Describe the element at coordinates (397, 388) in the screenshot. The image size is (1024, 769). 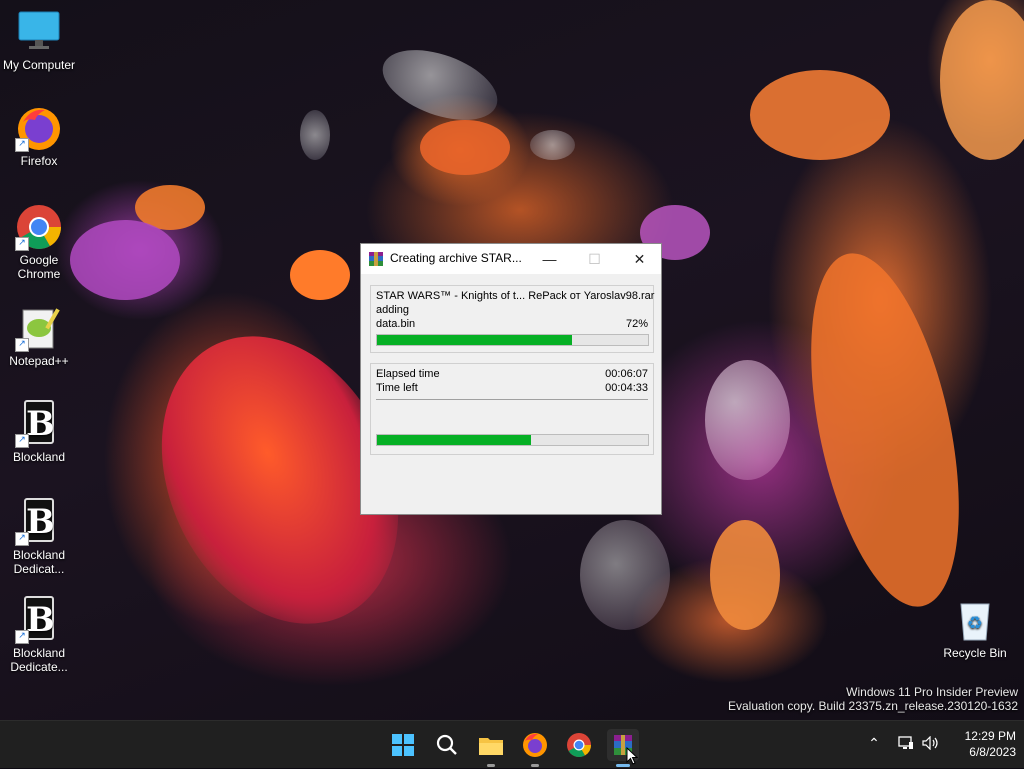
I see `time-left-label: Time left` at that location.